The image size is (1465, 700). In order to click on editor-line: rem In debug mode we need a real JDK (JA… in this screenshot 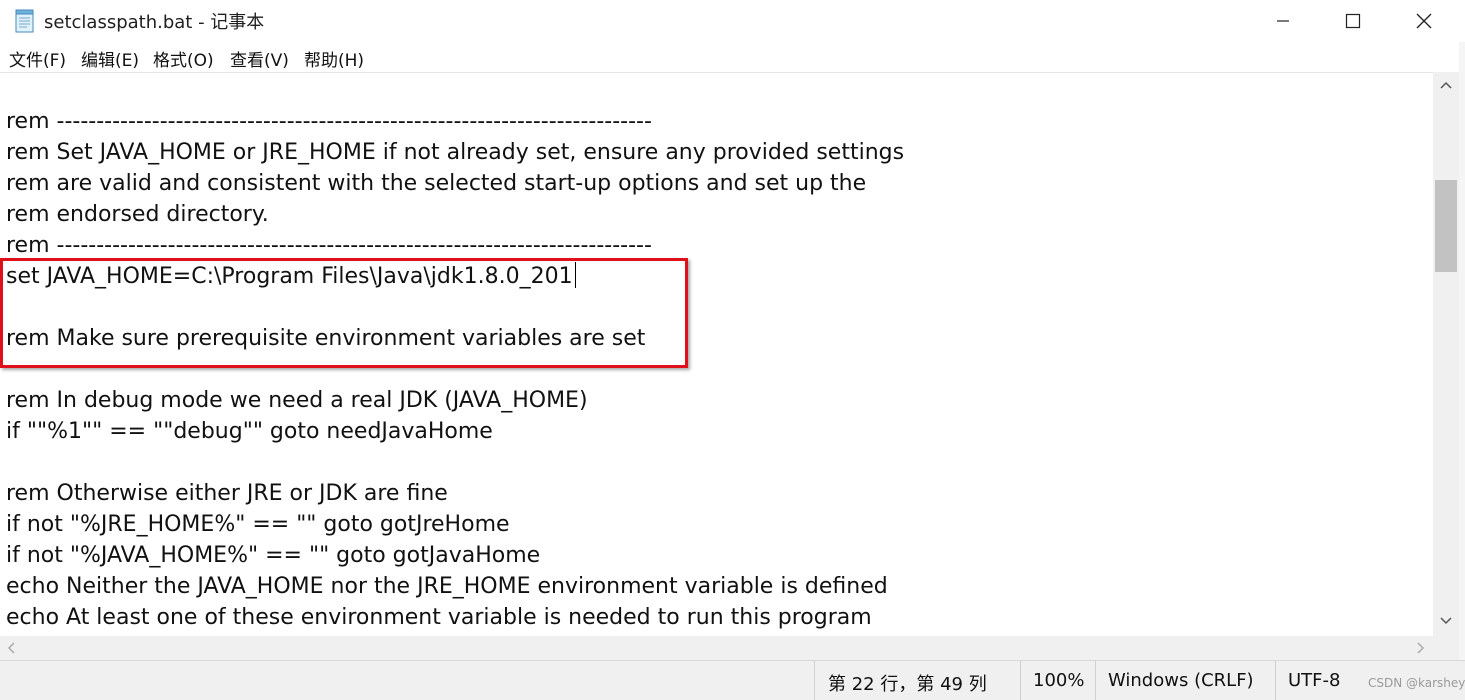, I will do `click(297, 400)`.